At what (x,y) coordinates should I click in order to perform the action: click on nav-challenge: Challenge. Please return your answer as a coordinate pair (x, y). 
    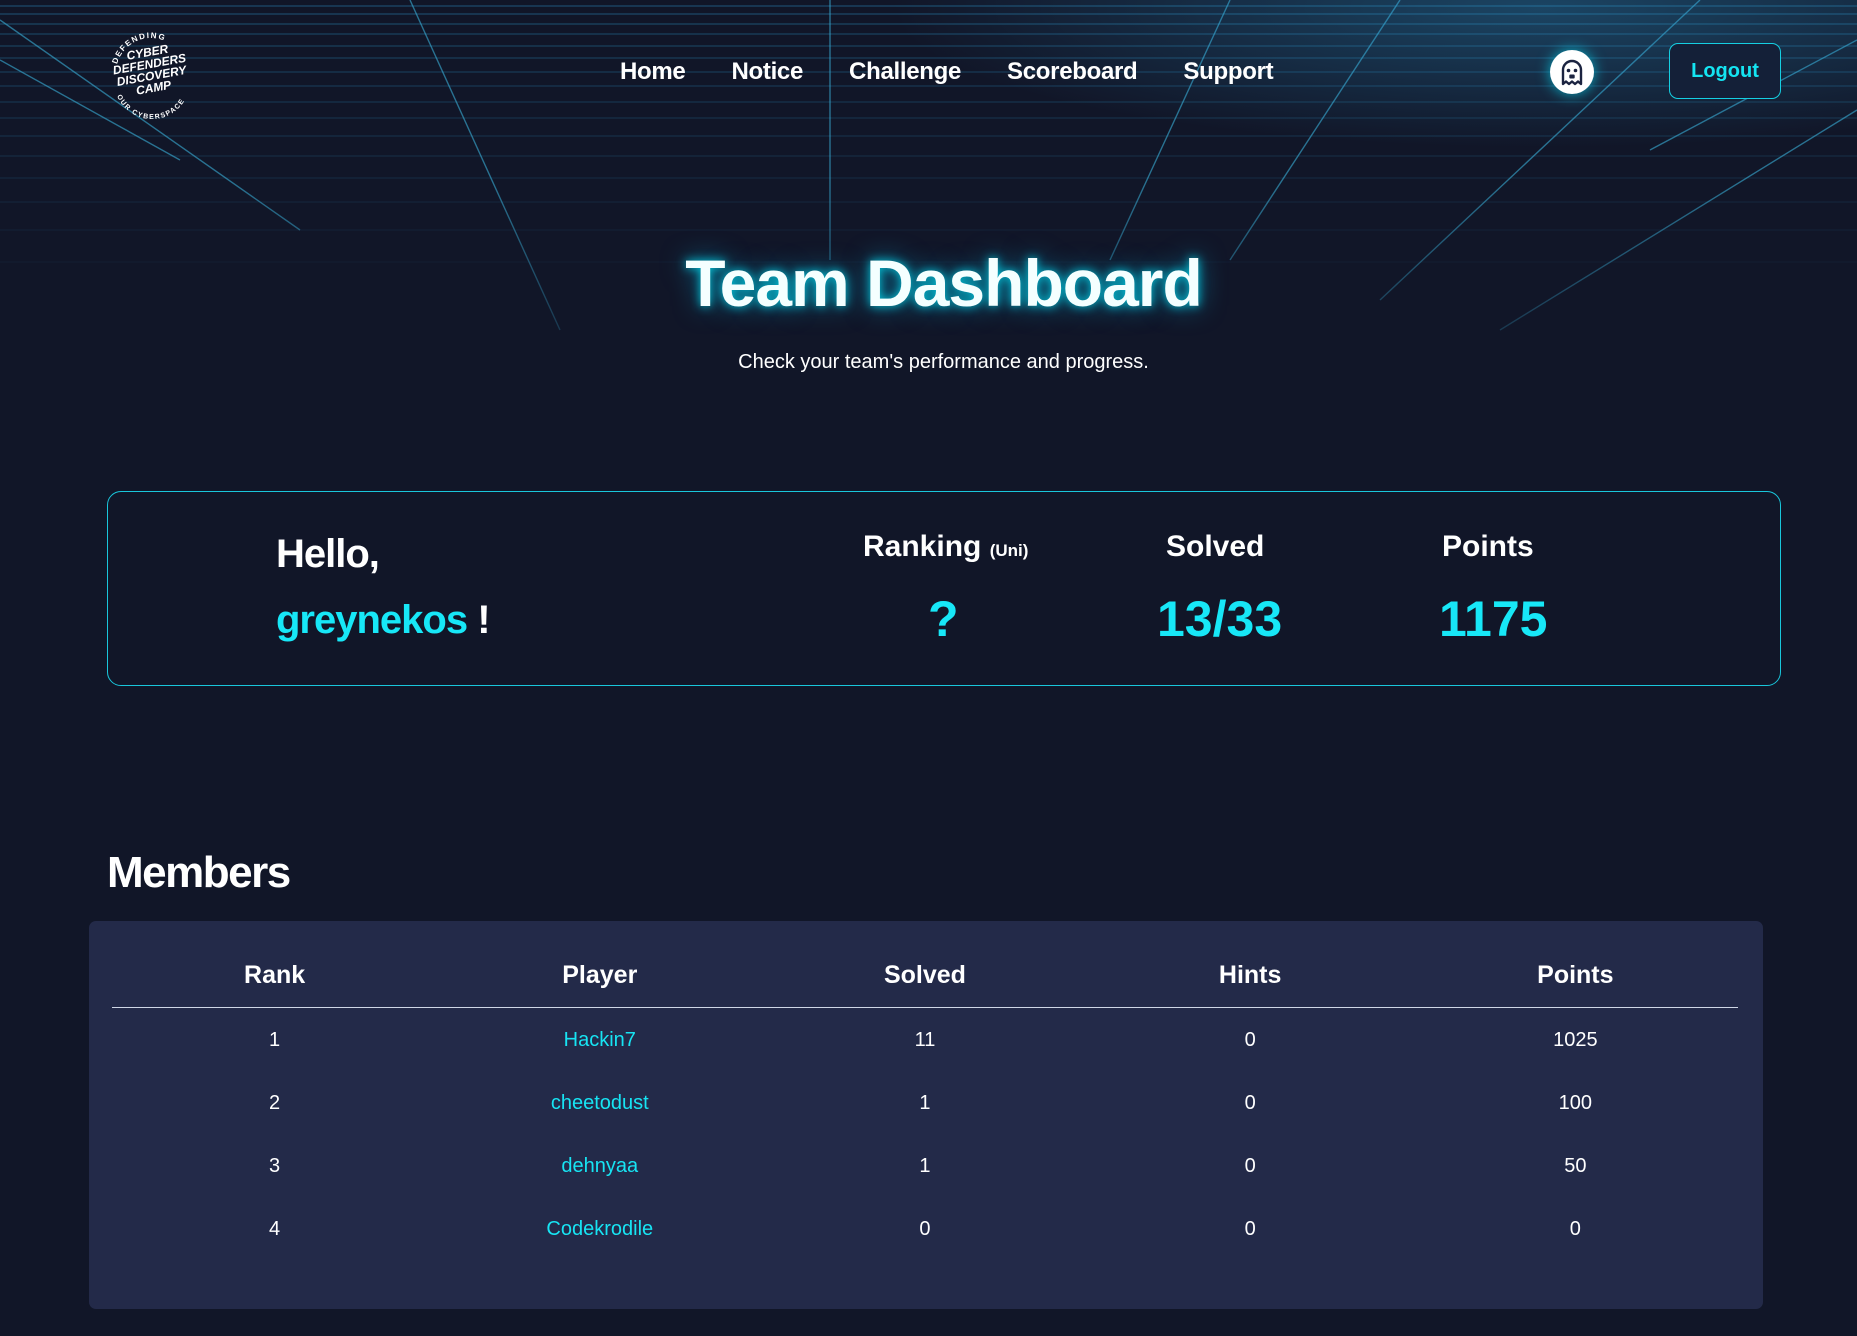
    Looking at the image, I should click on (905, 72).